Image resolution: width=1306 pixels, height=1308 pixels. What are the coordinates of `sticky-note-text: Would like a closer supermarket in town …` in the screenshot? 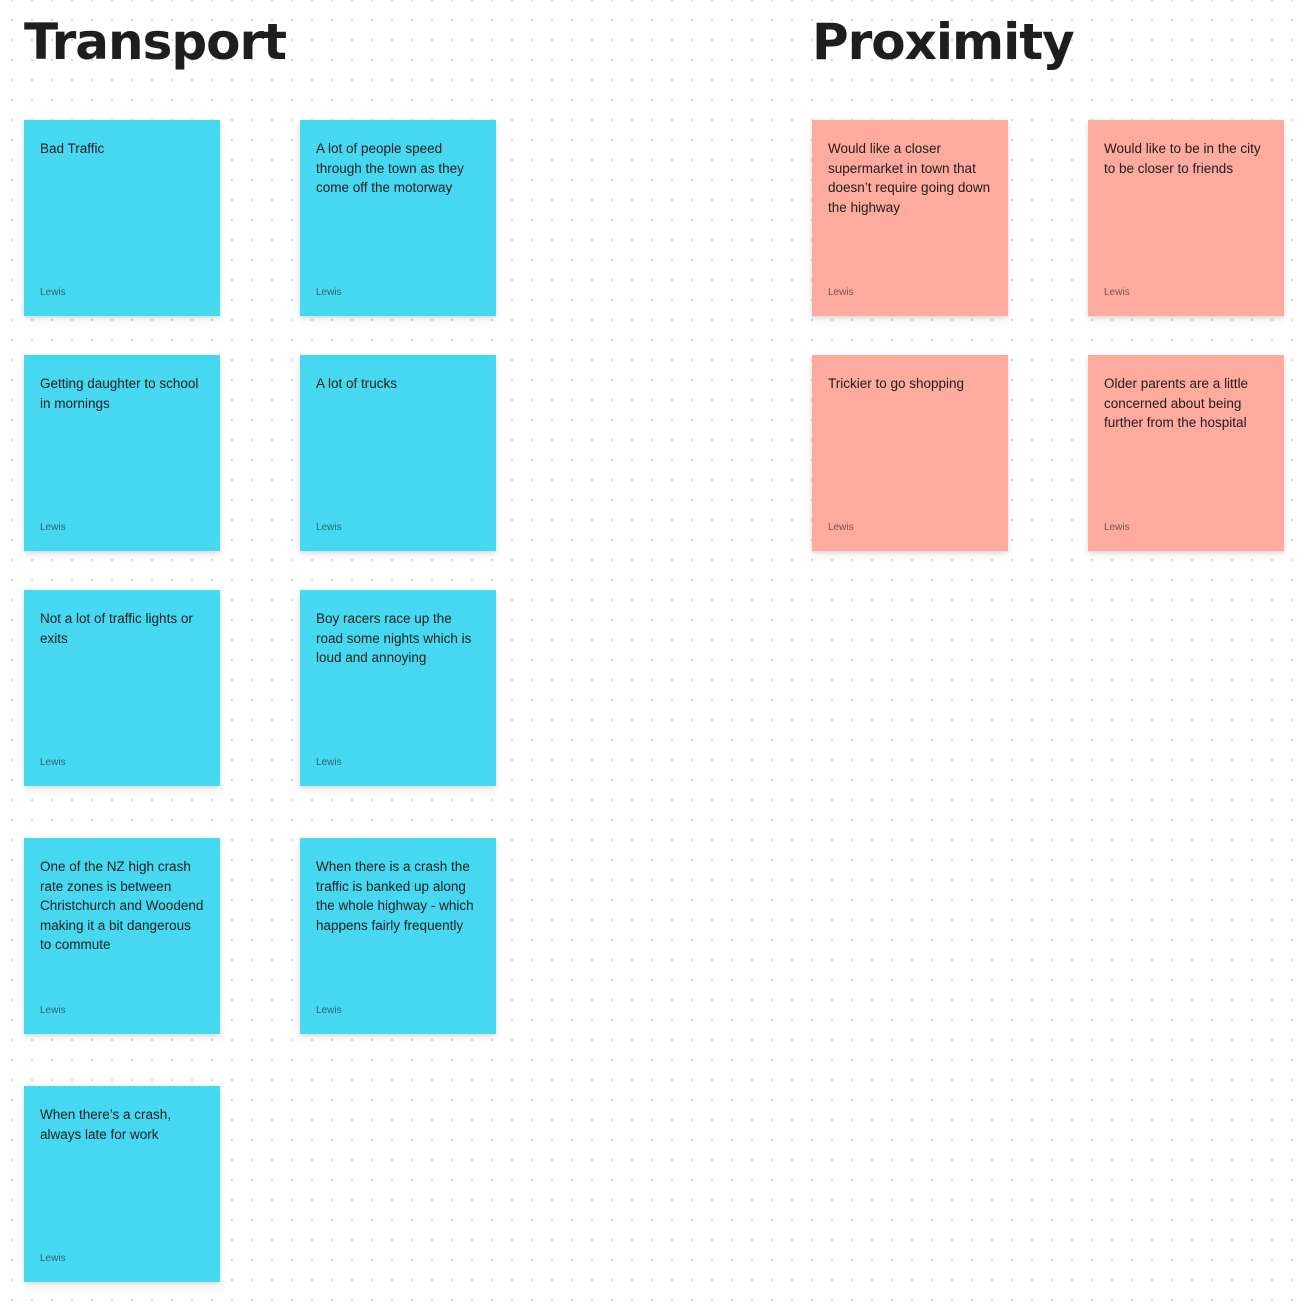 It's located at (909, 178).